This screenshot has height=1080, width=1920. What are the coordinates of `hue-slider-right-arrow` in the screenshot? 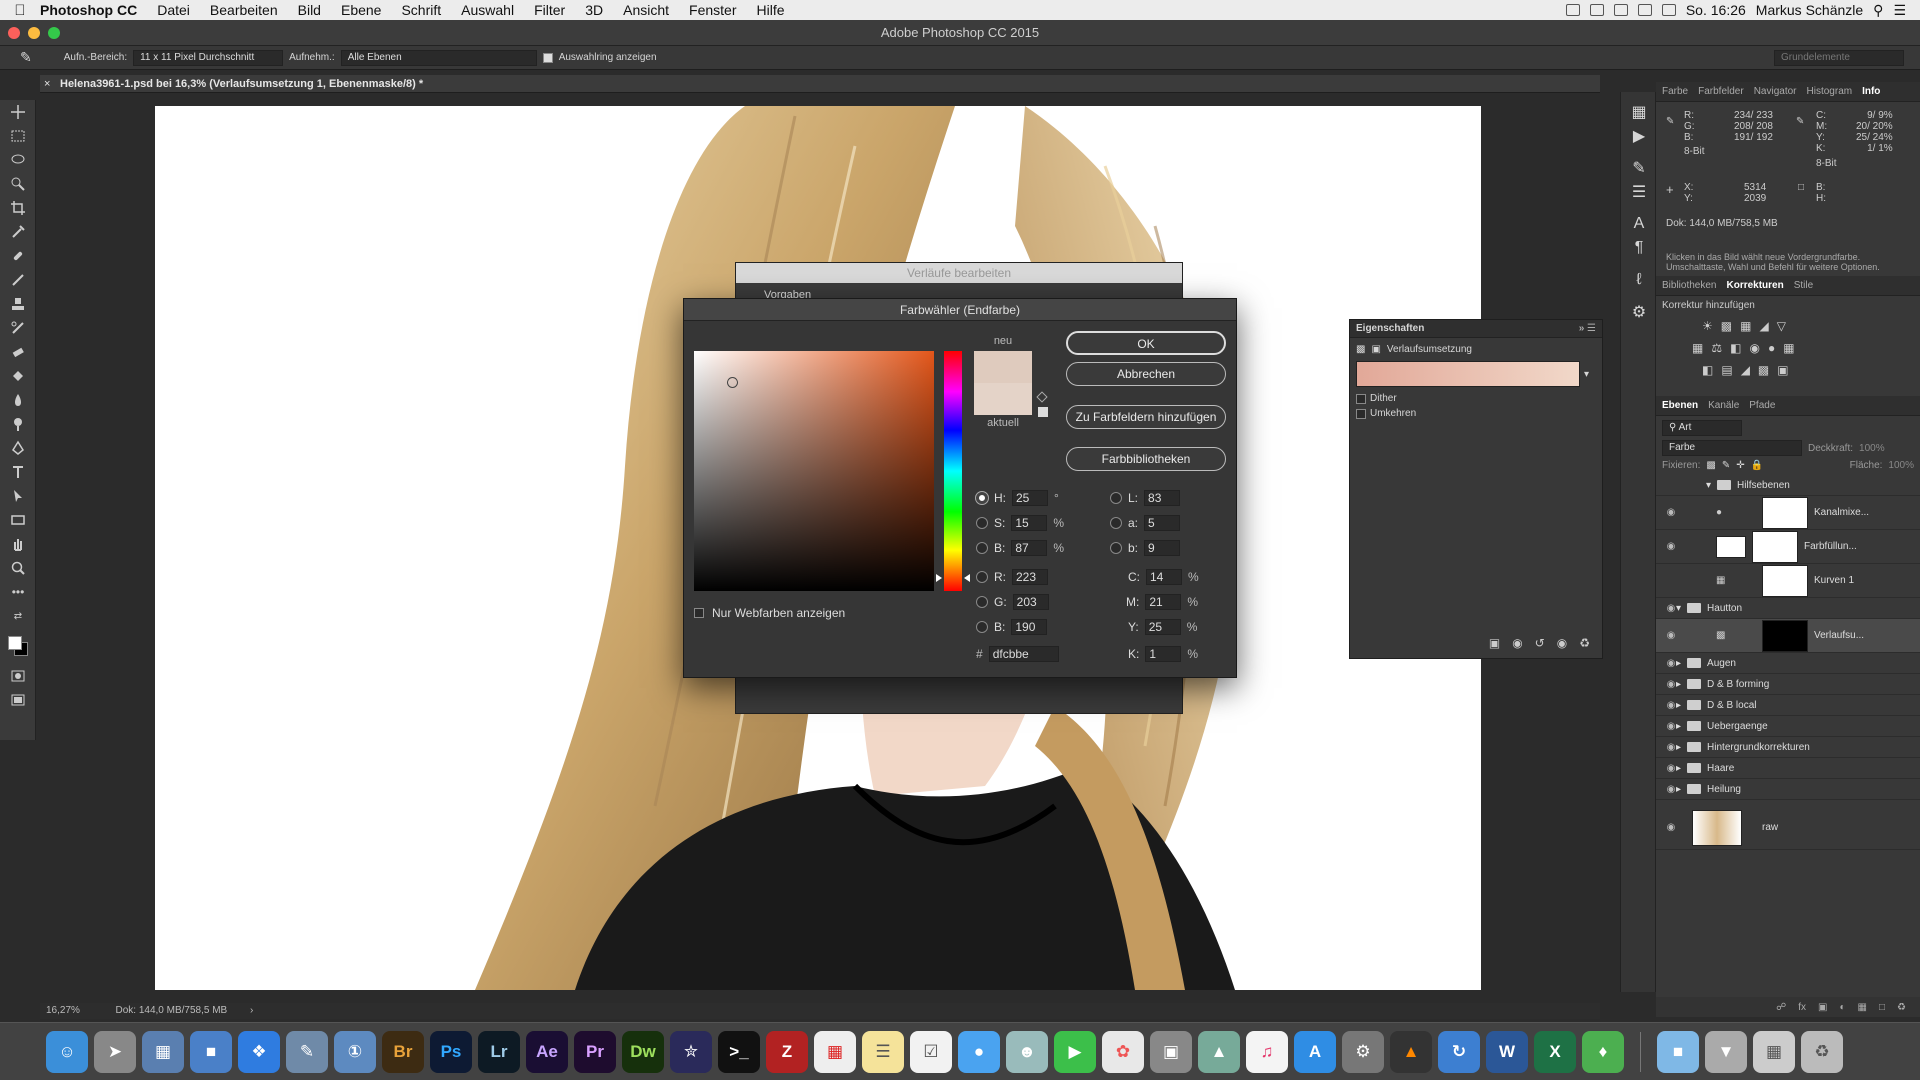 It's located at (967, 578).